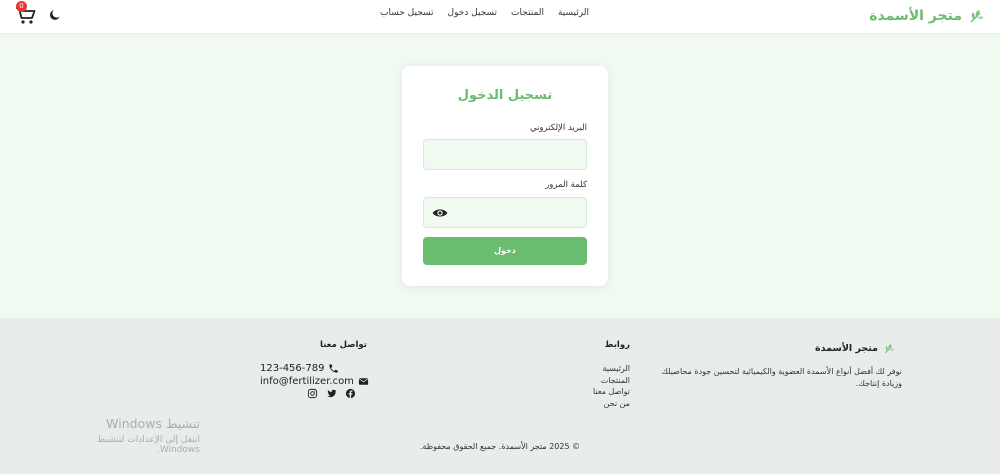  What do you see at coordinates (350, 393) in the screenshot?
I see `facebook-icon` at bounding box center [350, 393].